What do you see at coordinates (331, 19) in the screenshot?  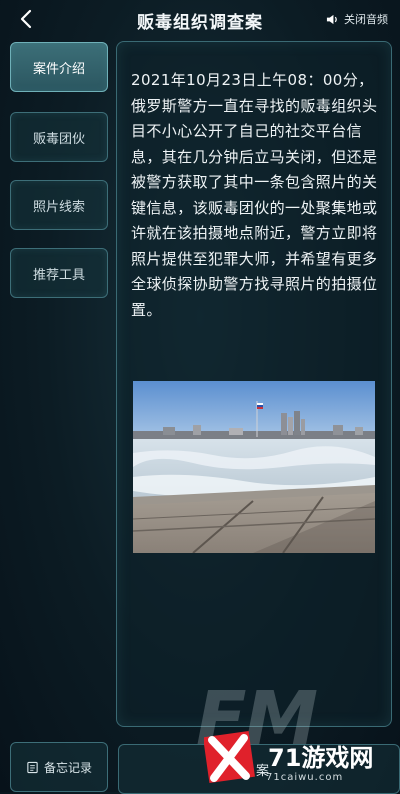 I see `speaker-icon` at bounding box center [331, 19].